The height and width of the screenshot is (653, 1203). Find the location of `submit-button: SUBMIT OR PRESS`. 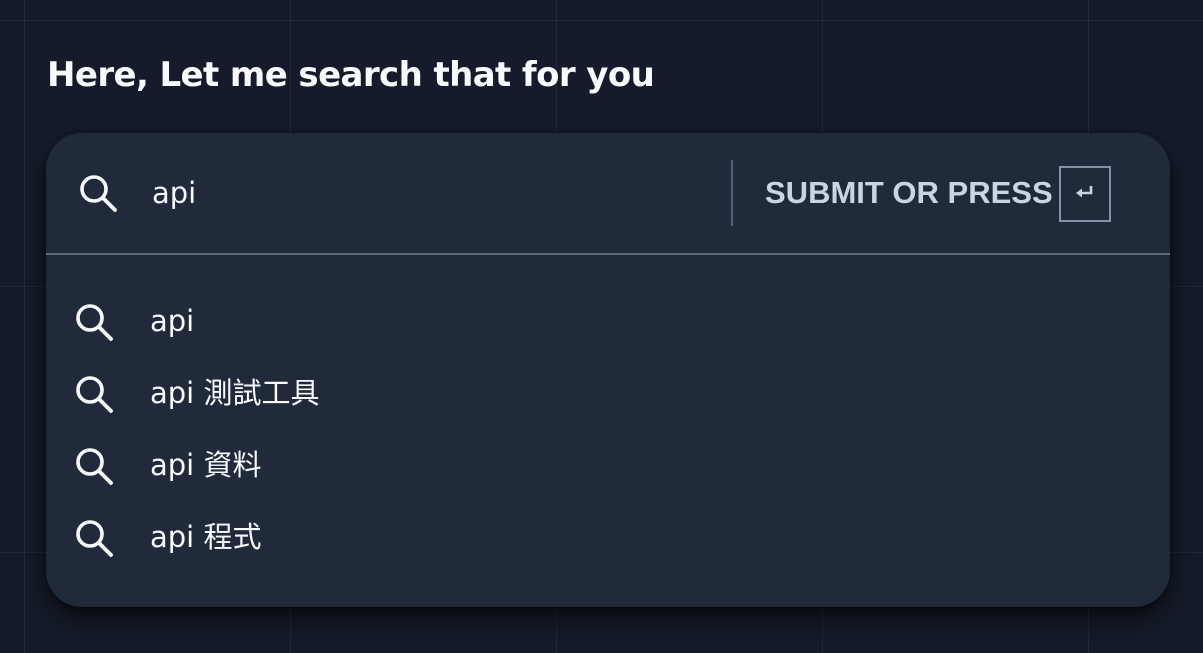

submit-button: SUBMIT OR PRESS is located at coordinates (909, 193).